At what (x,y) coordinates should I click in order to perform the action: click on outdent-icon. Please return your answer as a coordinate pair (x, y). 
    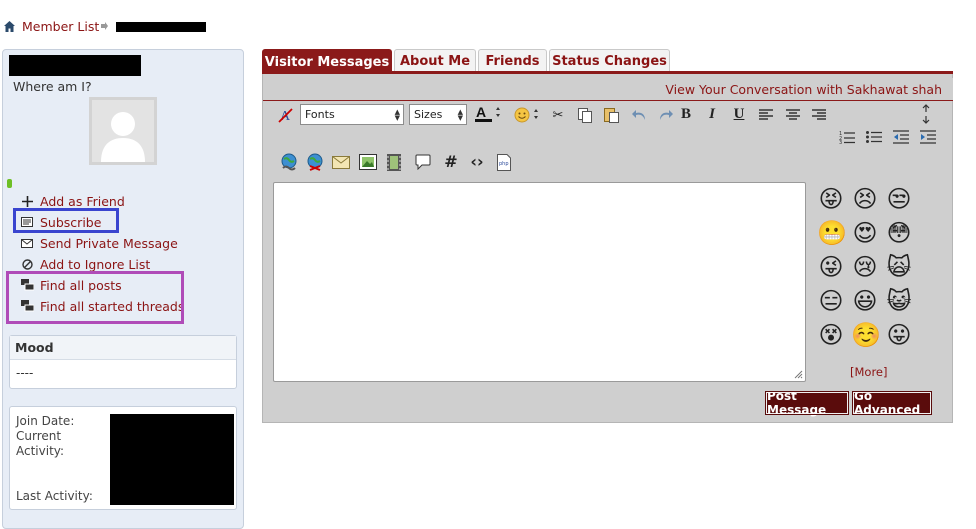
    Looking at the image, I should click on (901, 137).